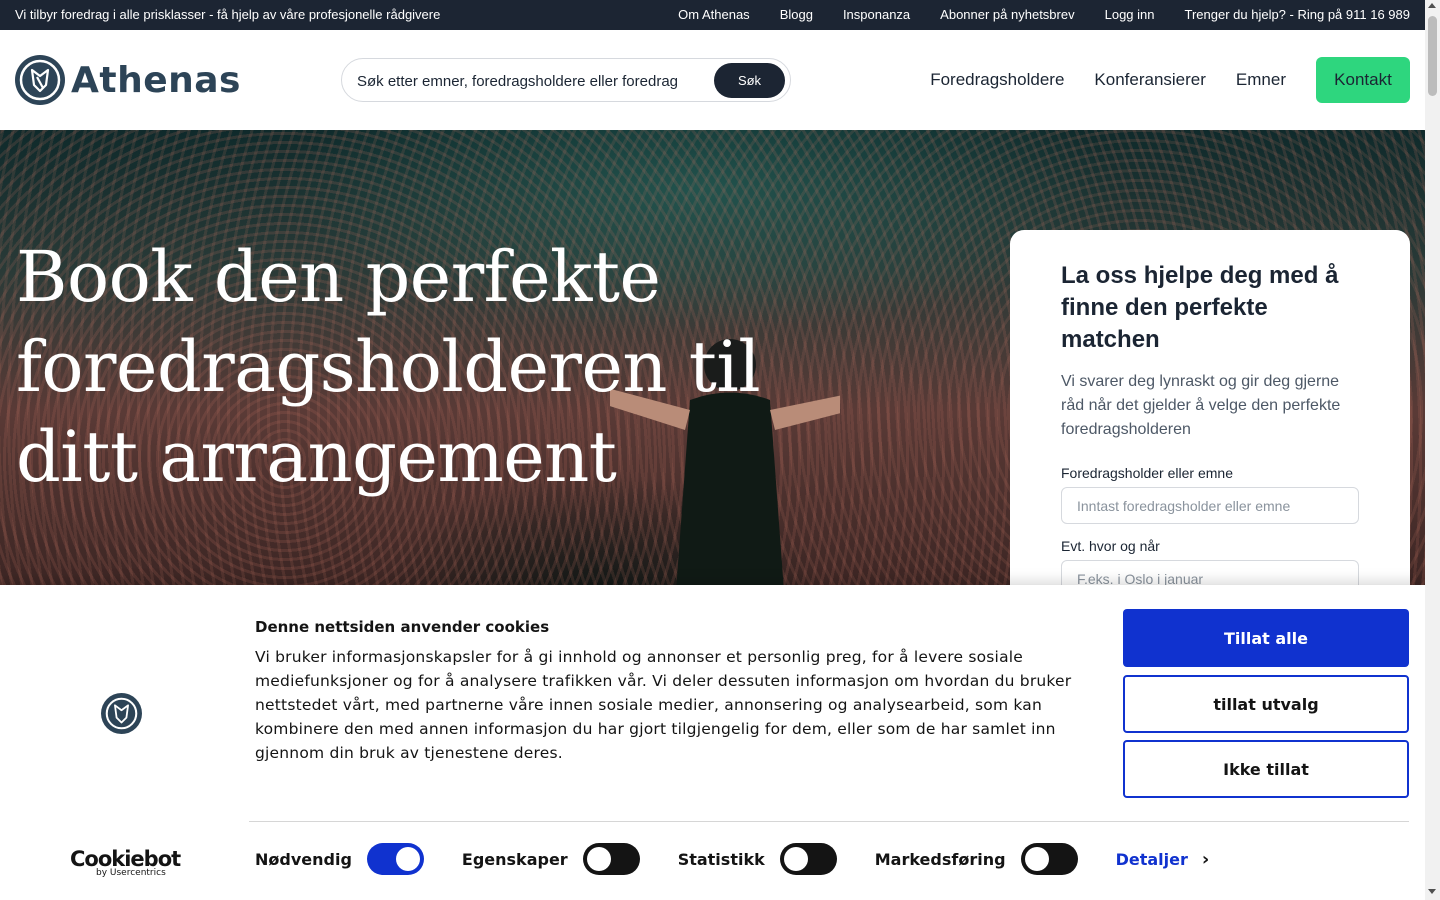 This screenshot has height=900, width=1440. What do you see at coordinates (829, 821) in the screenshot?
I see `cookie-divider` at bounding box center [829, 821].